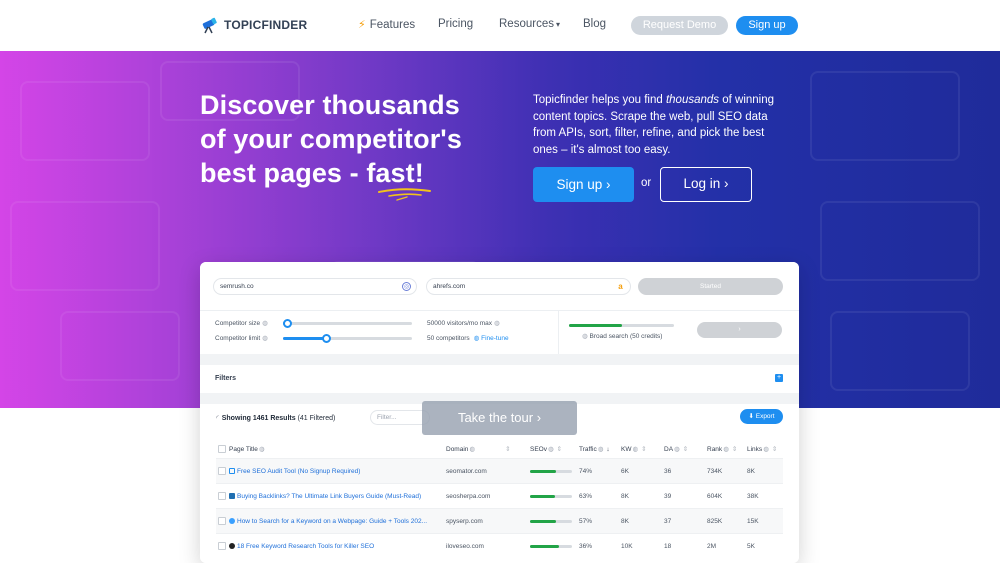  I want to click on column-header-label: Page Title, so click(243, 449).